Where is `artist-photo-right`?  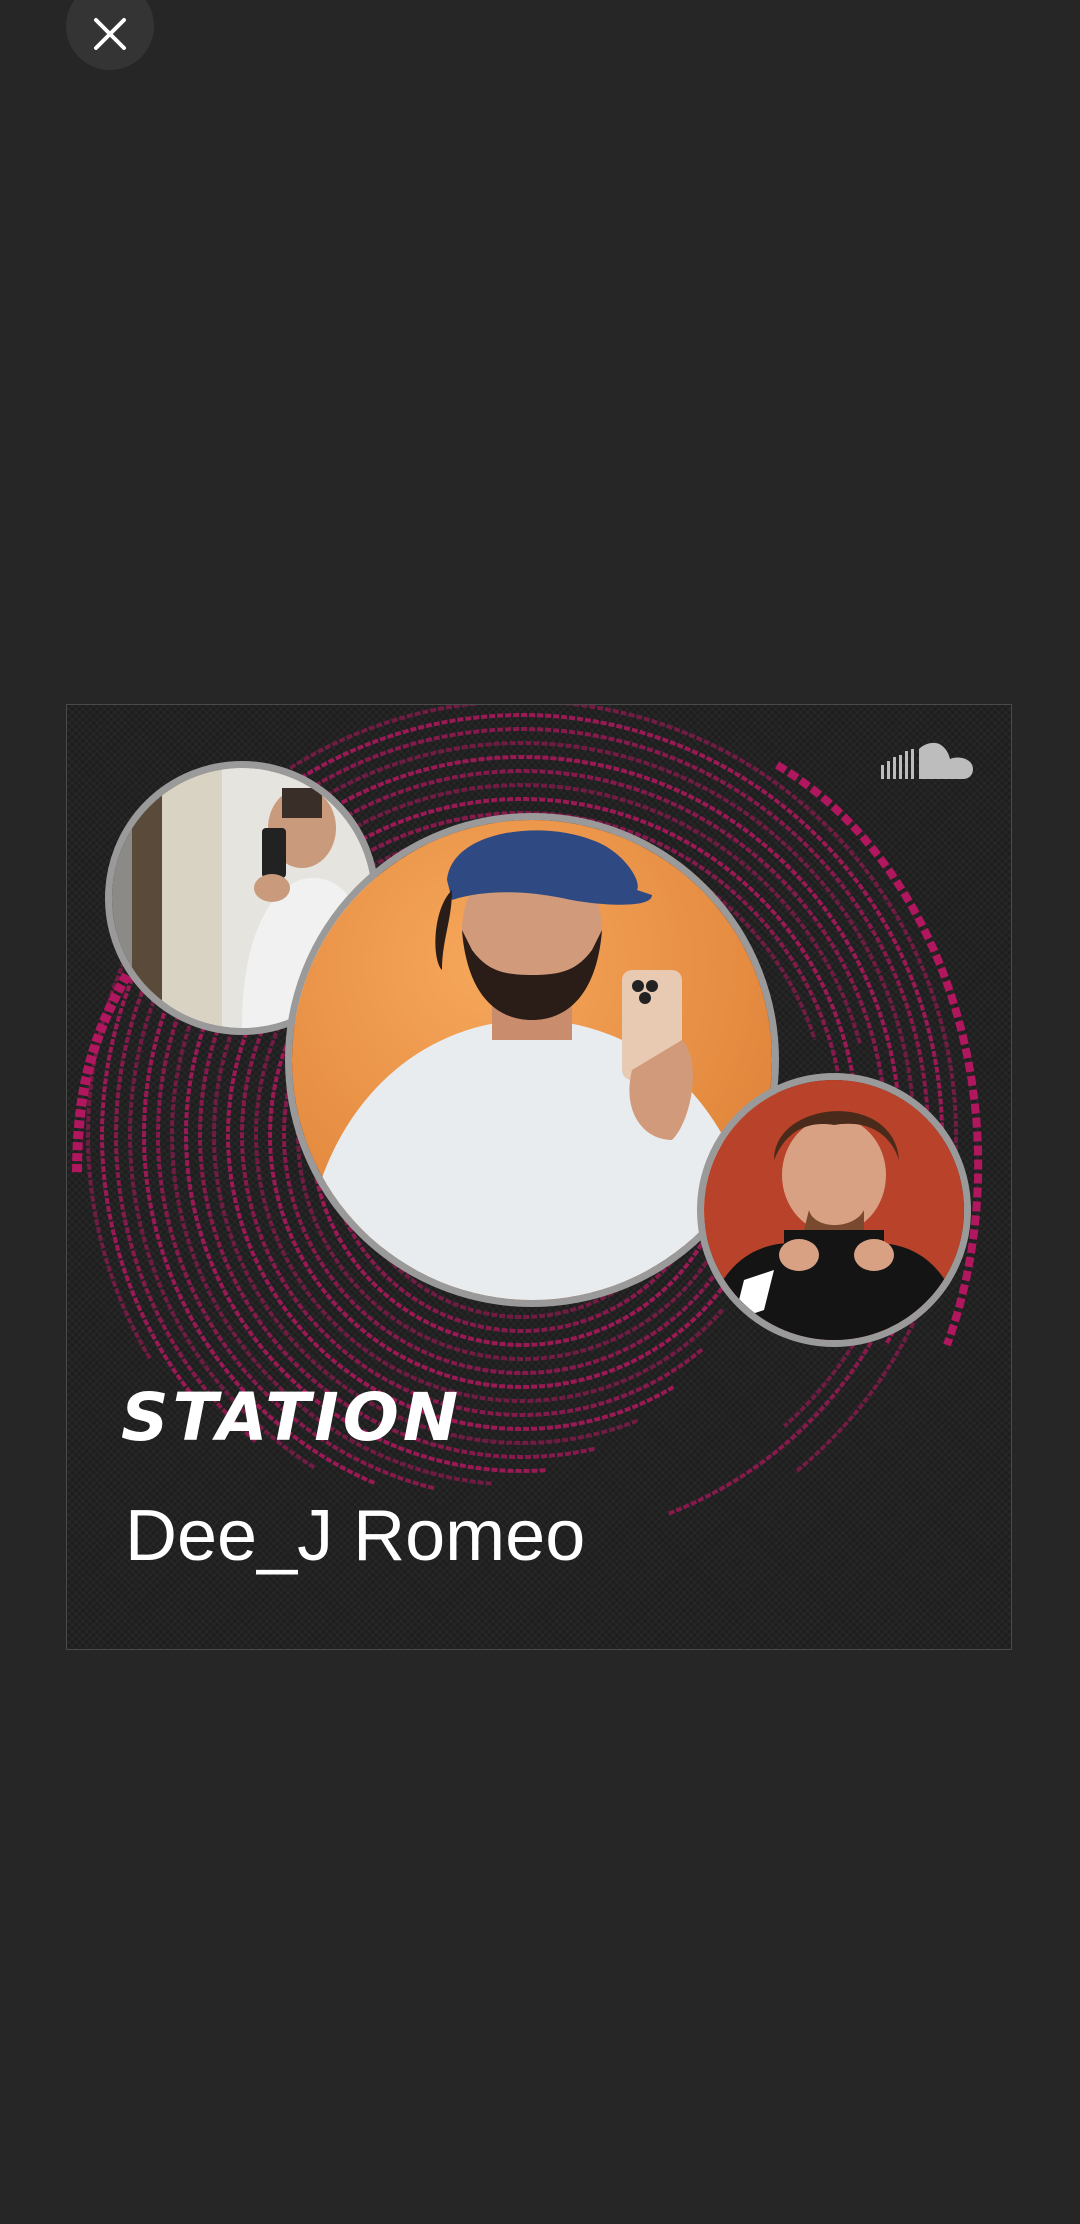
artist-photo-right is located at coordinates (834, 1210).